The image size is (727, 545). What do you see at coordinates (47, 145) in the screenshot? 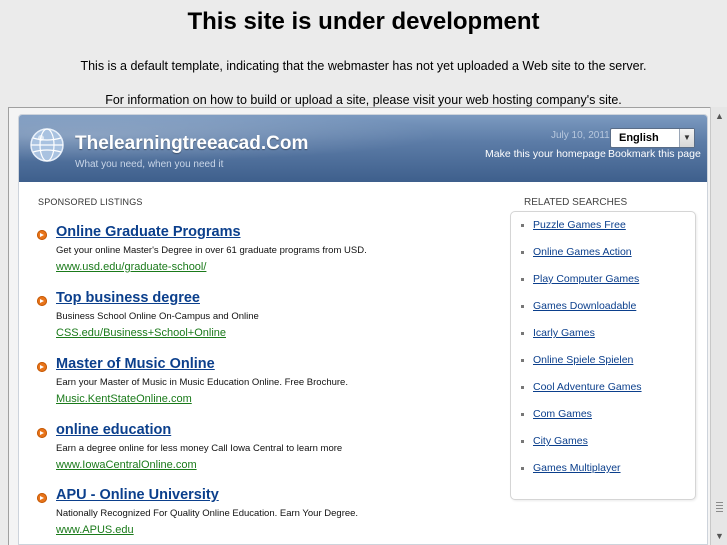
I see `globe-icon` at bounding box center [47, 145].